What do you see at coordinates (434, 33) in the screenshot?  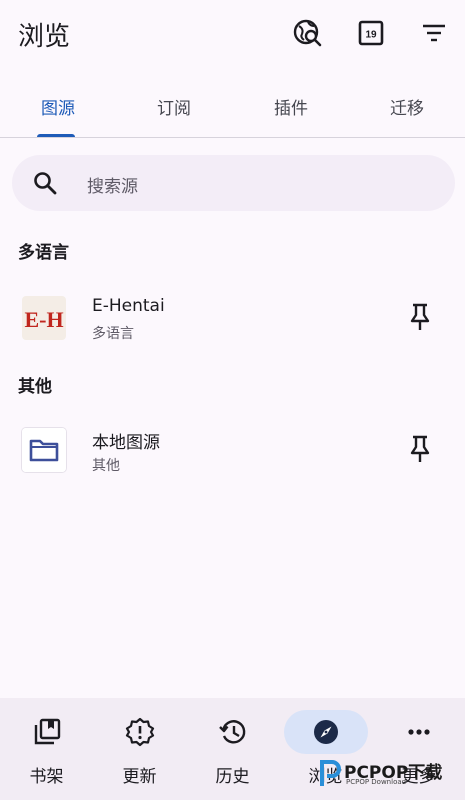 I see `filter-icon` at bounding box center [434, 33].